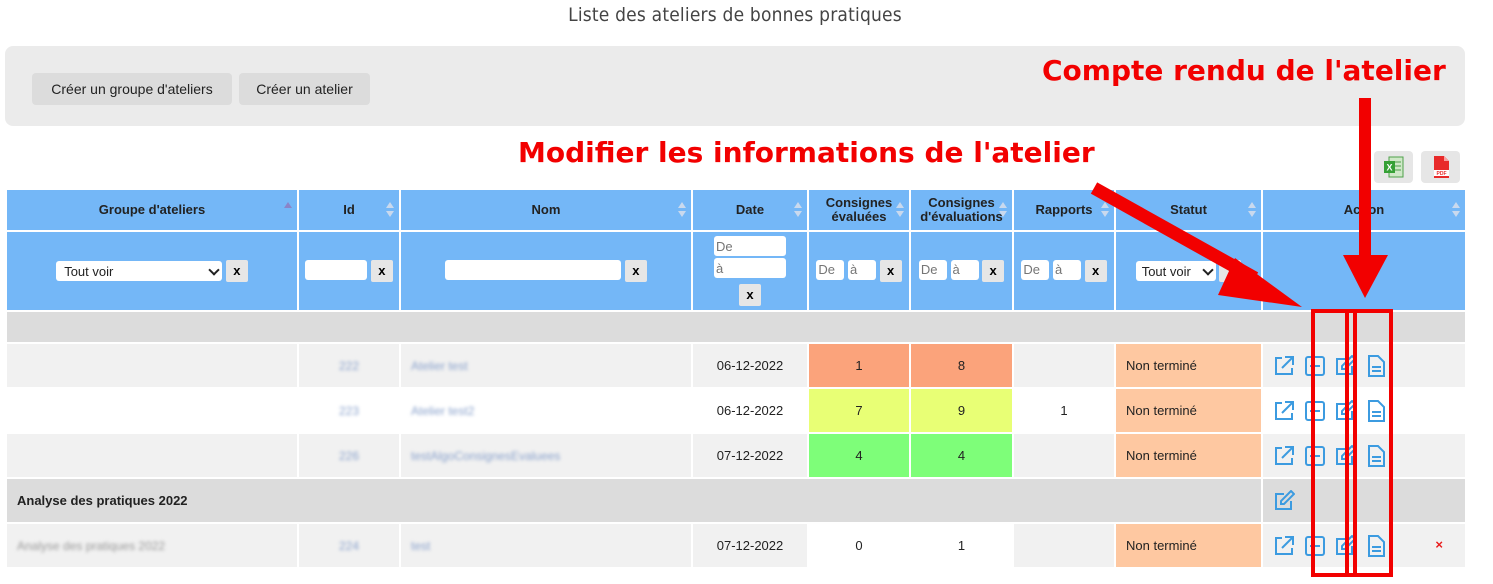 Image resolution: width=1493 pixels, height=584 pixels. Describe the element at coordinates (1365, 198) in the screenshot. I see `report-arrow` at that location.